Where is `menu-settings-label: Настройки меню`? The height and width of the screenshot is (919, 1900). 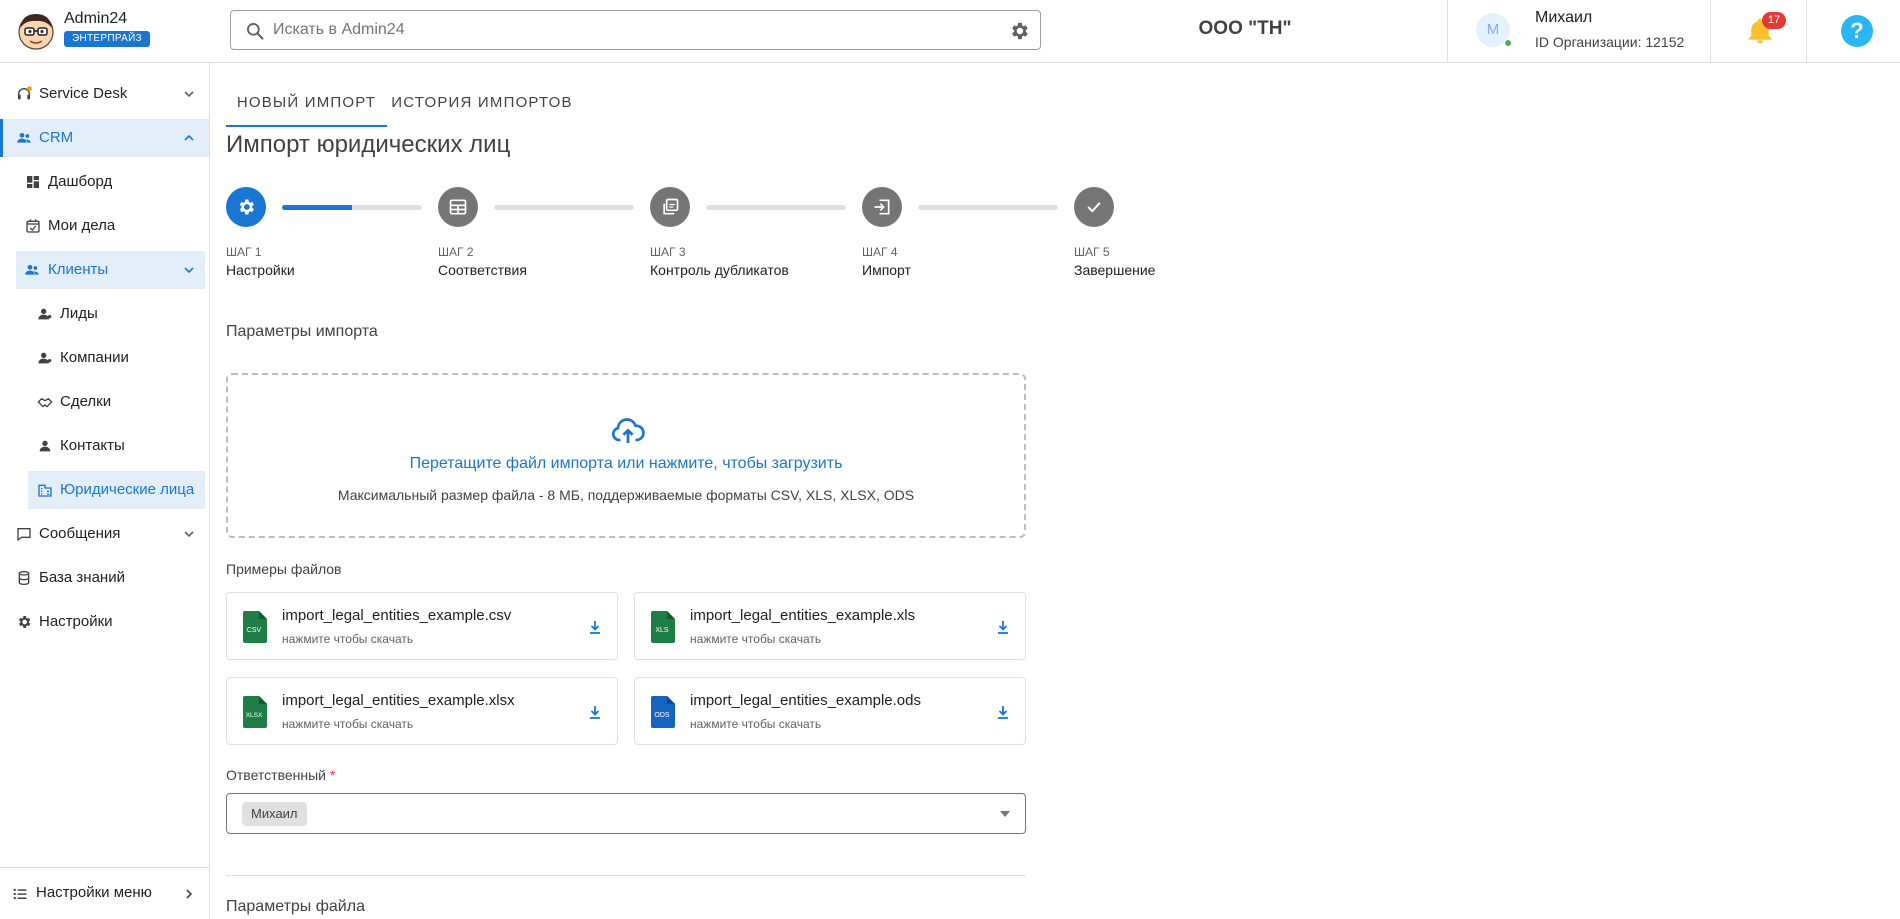
menu-settings-label: Настройки меню is located at coordinates (94, 892).